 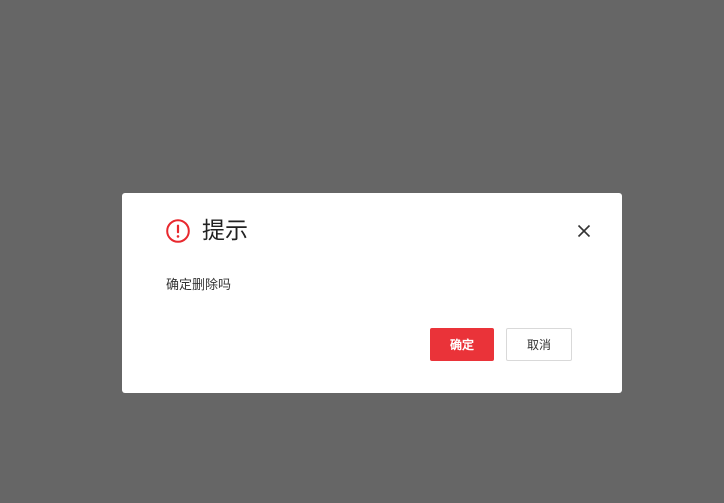 What do you see at coordinates (462, 344) in the screenshot?
I see `confirm-button: 确定` at bounding box center [462, 344].